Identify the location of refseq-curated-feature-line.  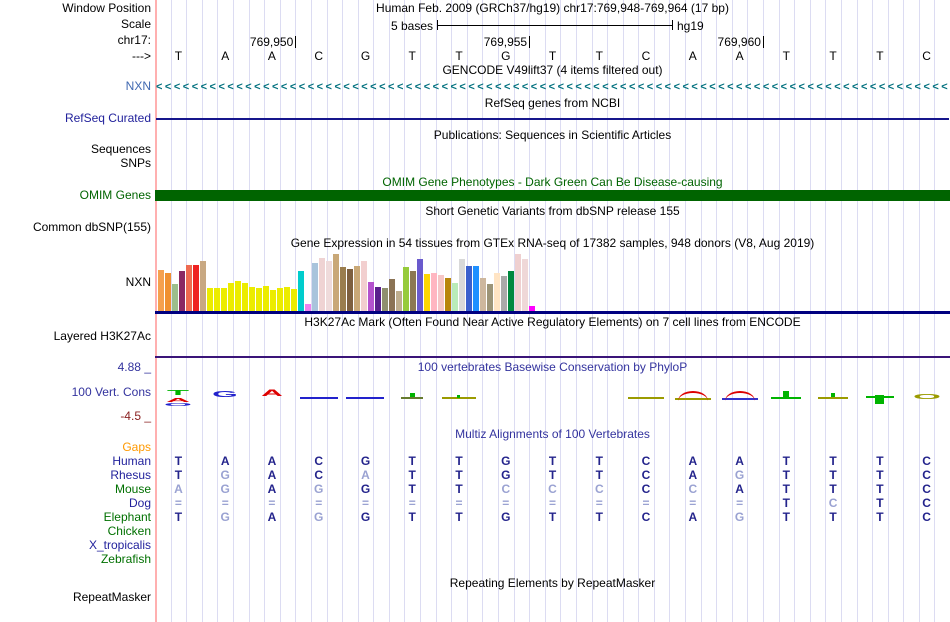
(552, 119).